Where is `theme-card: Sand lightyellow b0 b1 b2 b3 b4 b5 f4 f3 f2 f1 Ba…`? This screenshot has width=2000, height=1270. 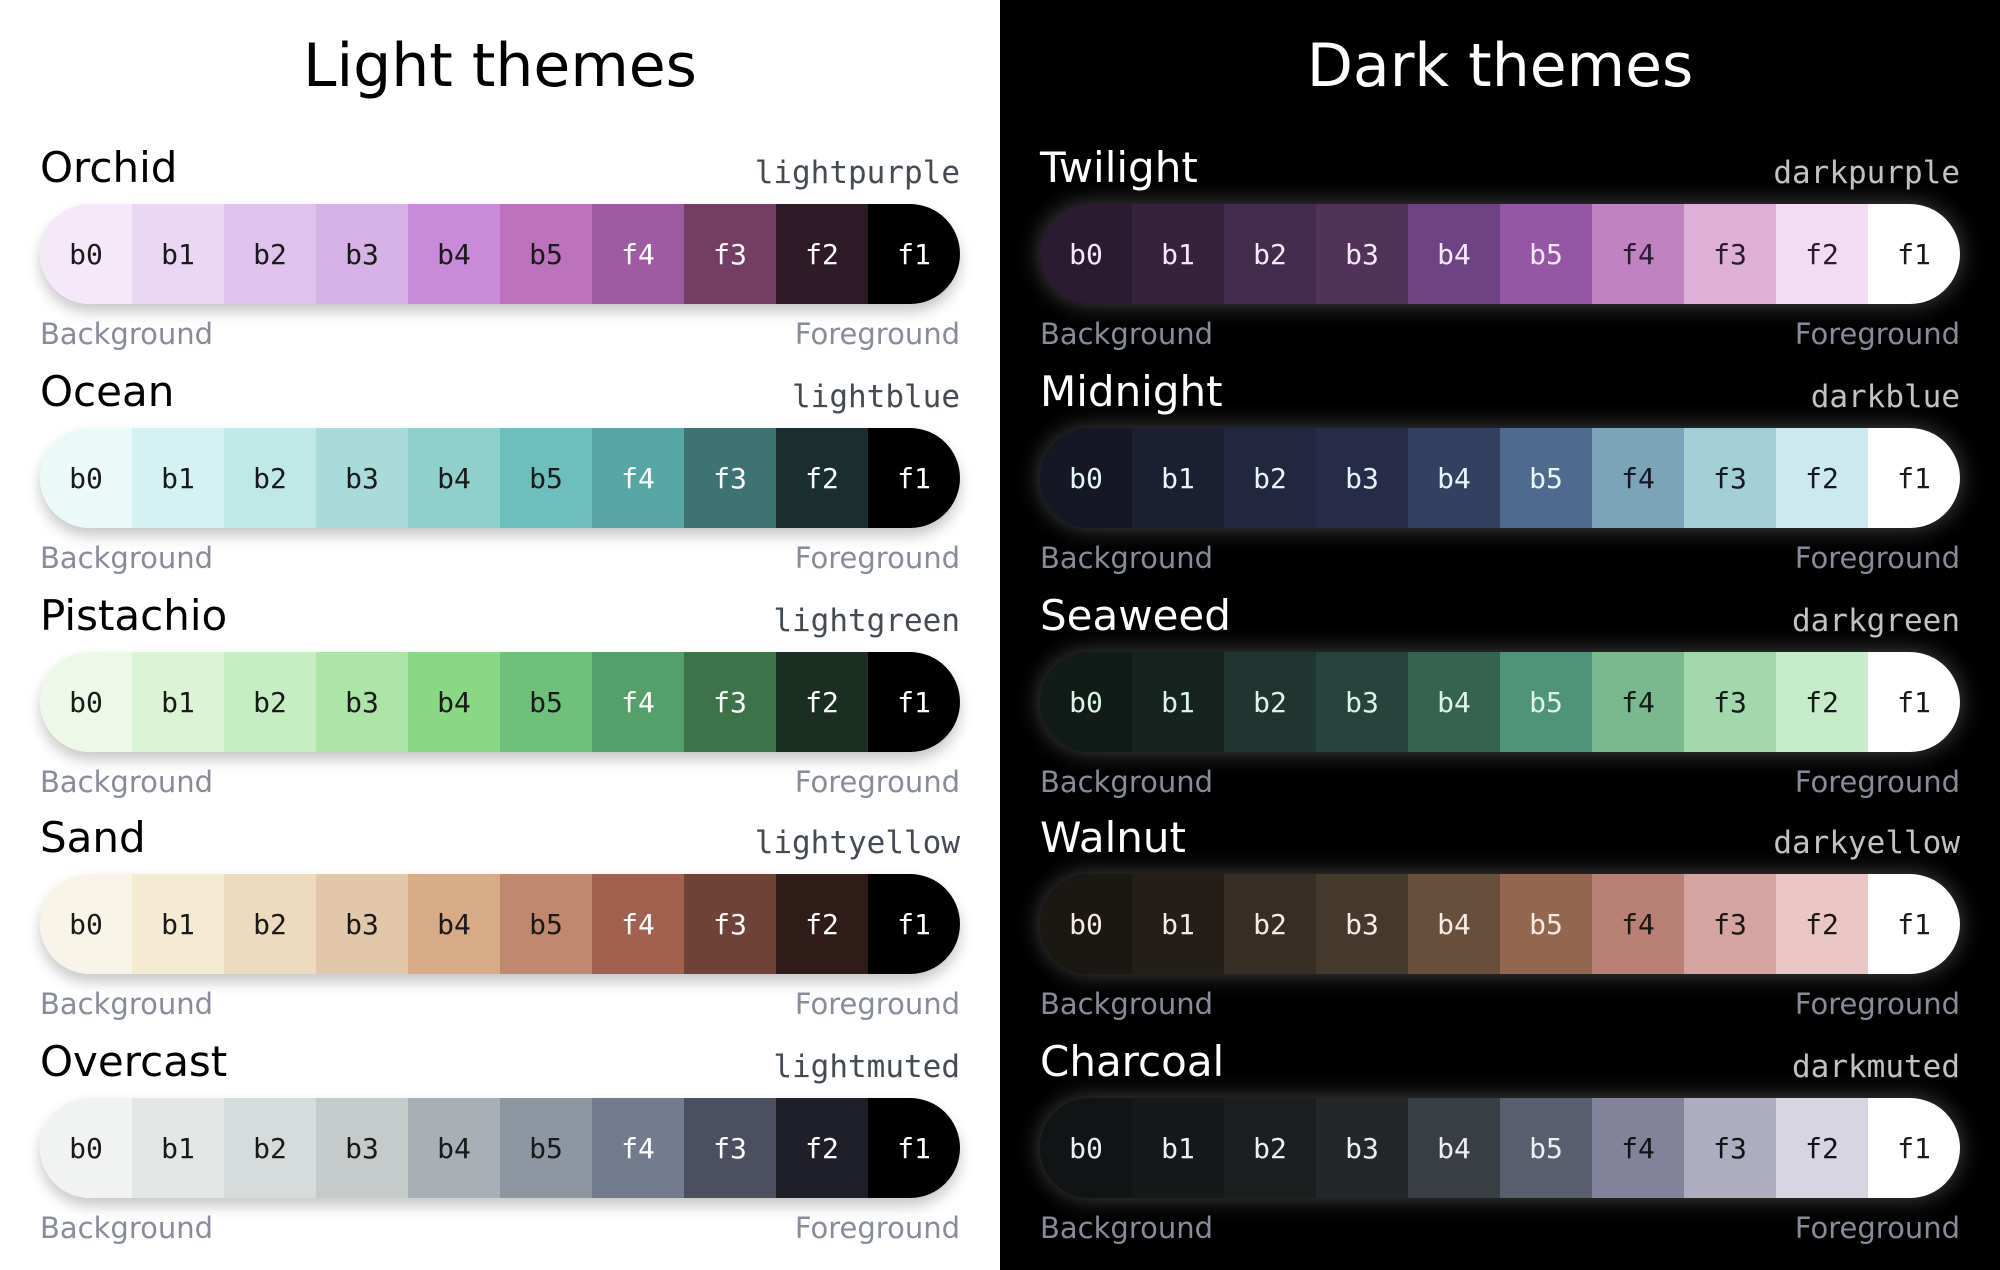 theme-card: Sand lightyellow b0 b1 b2 b3 b4 b5 f4 f3 f2 f1 Ba… is located at coordinates (500, 920).